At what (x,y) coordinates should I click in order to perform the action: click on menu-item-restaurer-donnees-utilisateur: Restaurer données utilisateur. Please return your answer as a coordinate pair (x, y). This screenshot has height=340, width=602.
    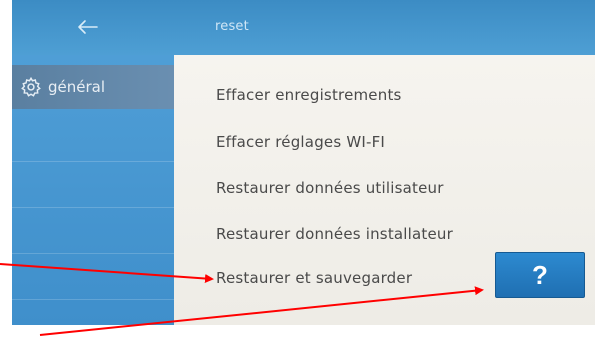
    Looking at the image, I should click on (330, 188).